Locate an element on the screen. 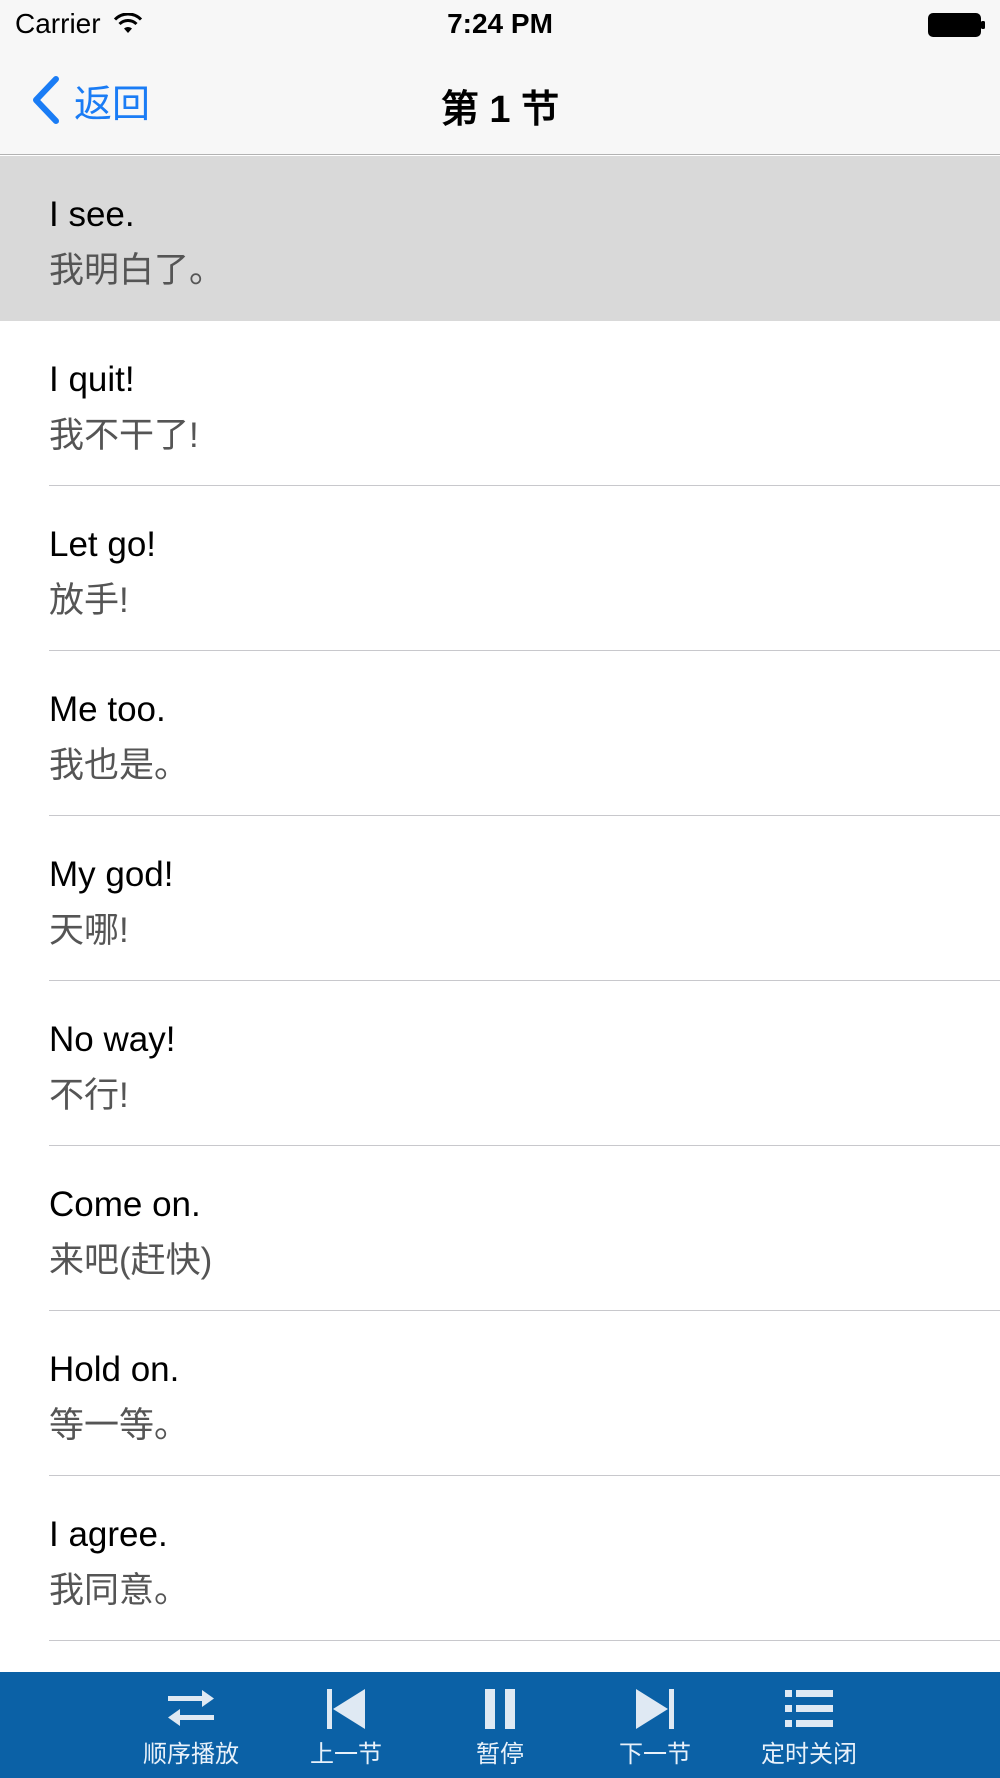 This screenshot has width=1000, height=1778. list-item: No way! 不行! is located at coordinates (500, 1063).